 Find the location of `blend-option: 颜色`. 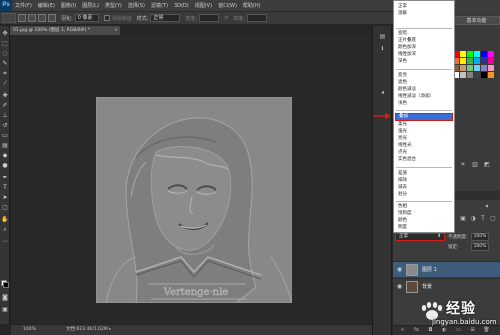

blend-option: 颜色 is located at coordinates (402, 221).